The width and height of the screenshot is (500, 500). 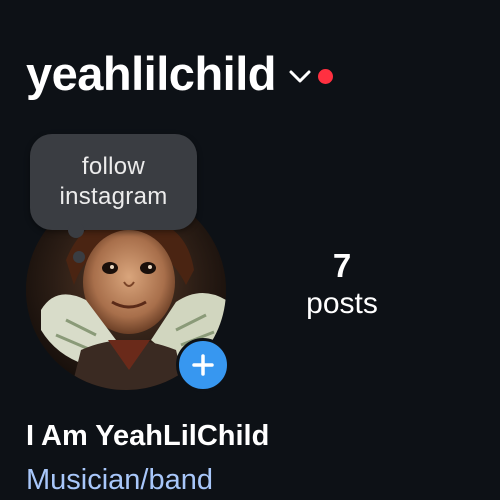 I want to click on note-bubble-tail, so click(x=76, y=231).